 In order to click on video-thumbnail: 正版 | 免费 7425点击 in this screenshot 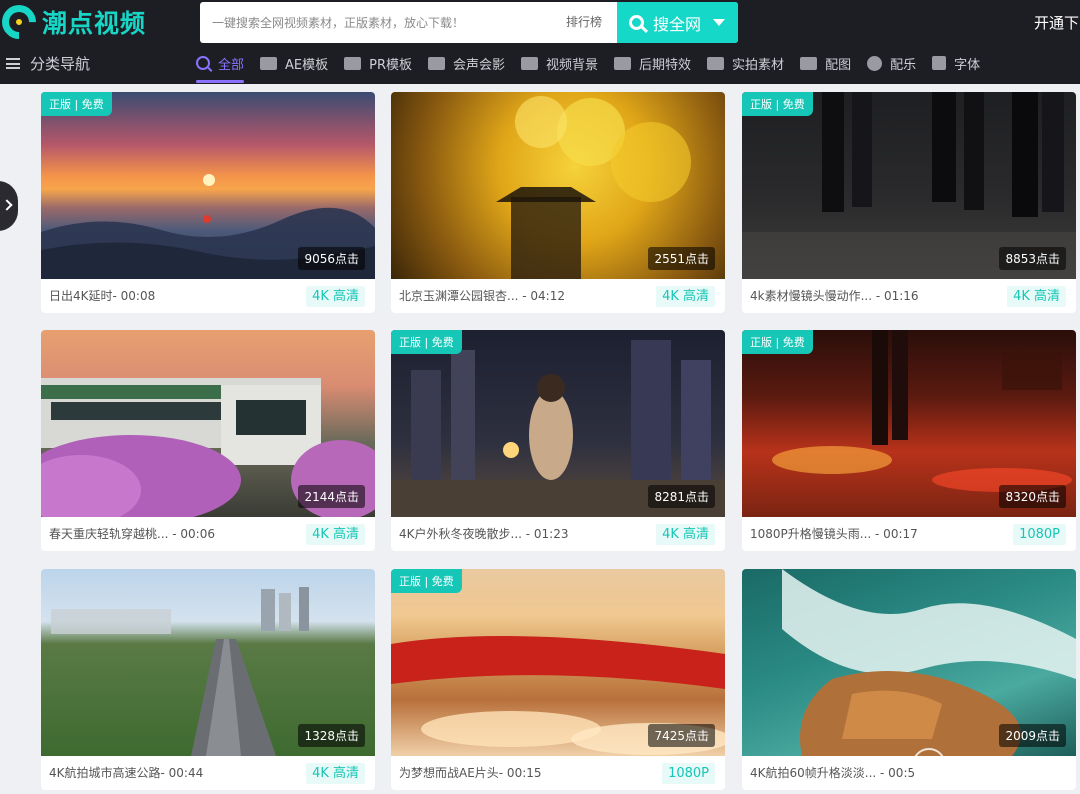, I will do `click(558, 662)`.